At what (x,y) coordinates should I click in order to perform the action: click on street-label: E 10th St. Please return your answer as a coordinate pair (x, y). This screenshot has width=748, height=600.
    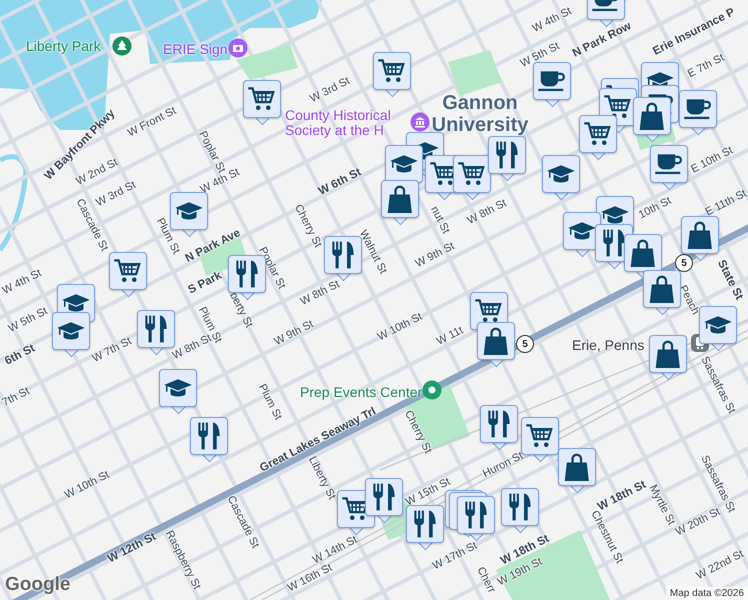
    Looking at the image, I should click on (712, 160).